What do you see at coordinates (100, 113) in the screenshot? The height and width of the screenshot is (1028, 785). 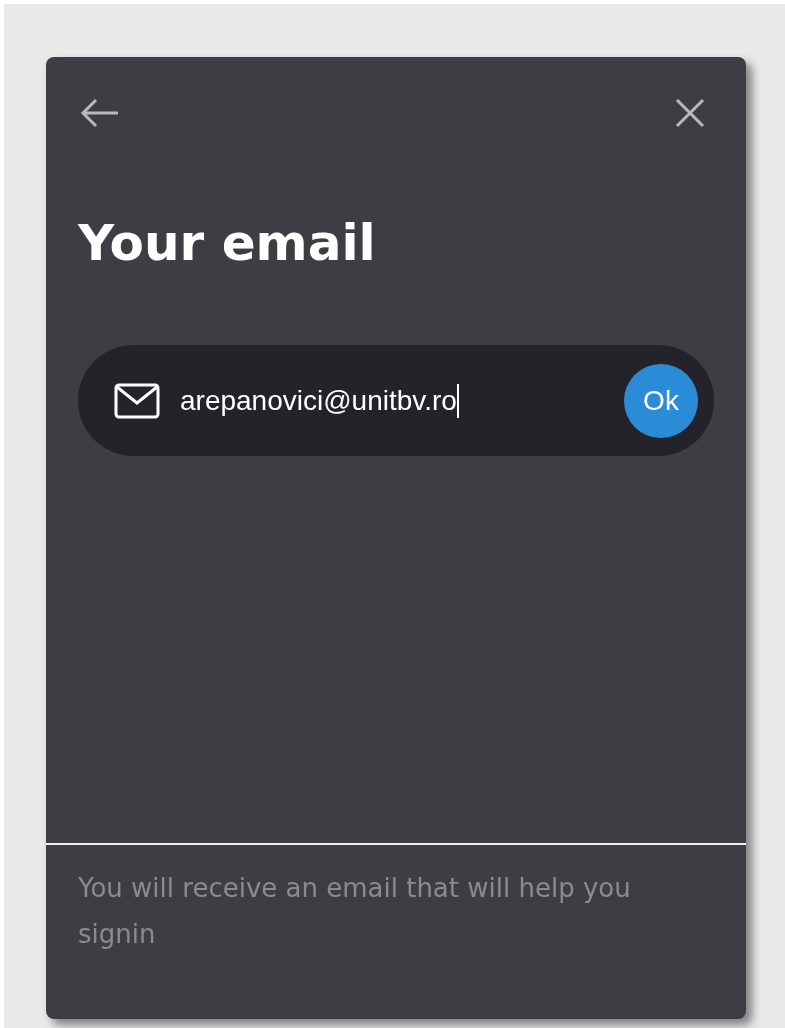 I see `back-arrow-icon` at bounding box center [100, 113].